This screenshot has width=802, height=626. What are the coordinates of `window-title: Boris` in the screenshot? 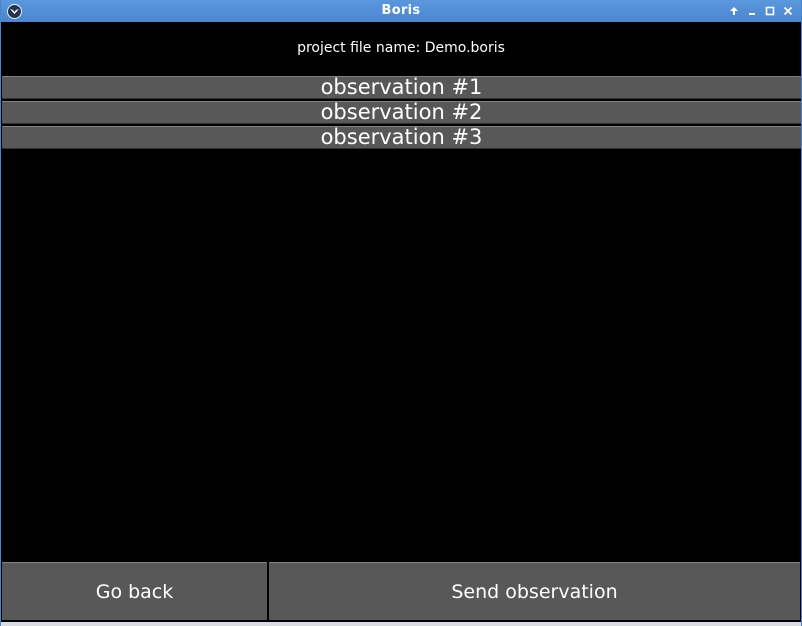 It's located at (401, 10).